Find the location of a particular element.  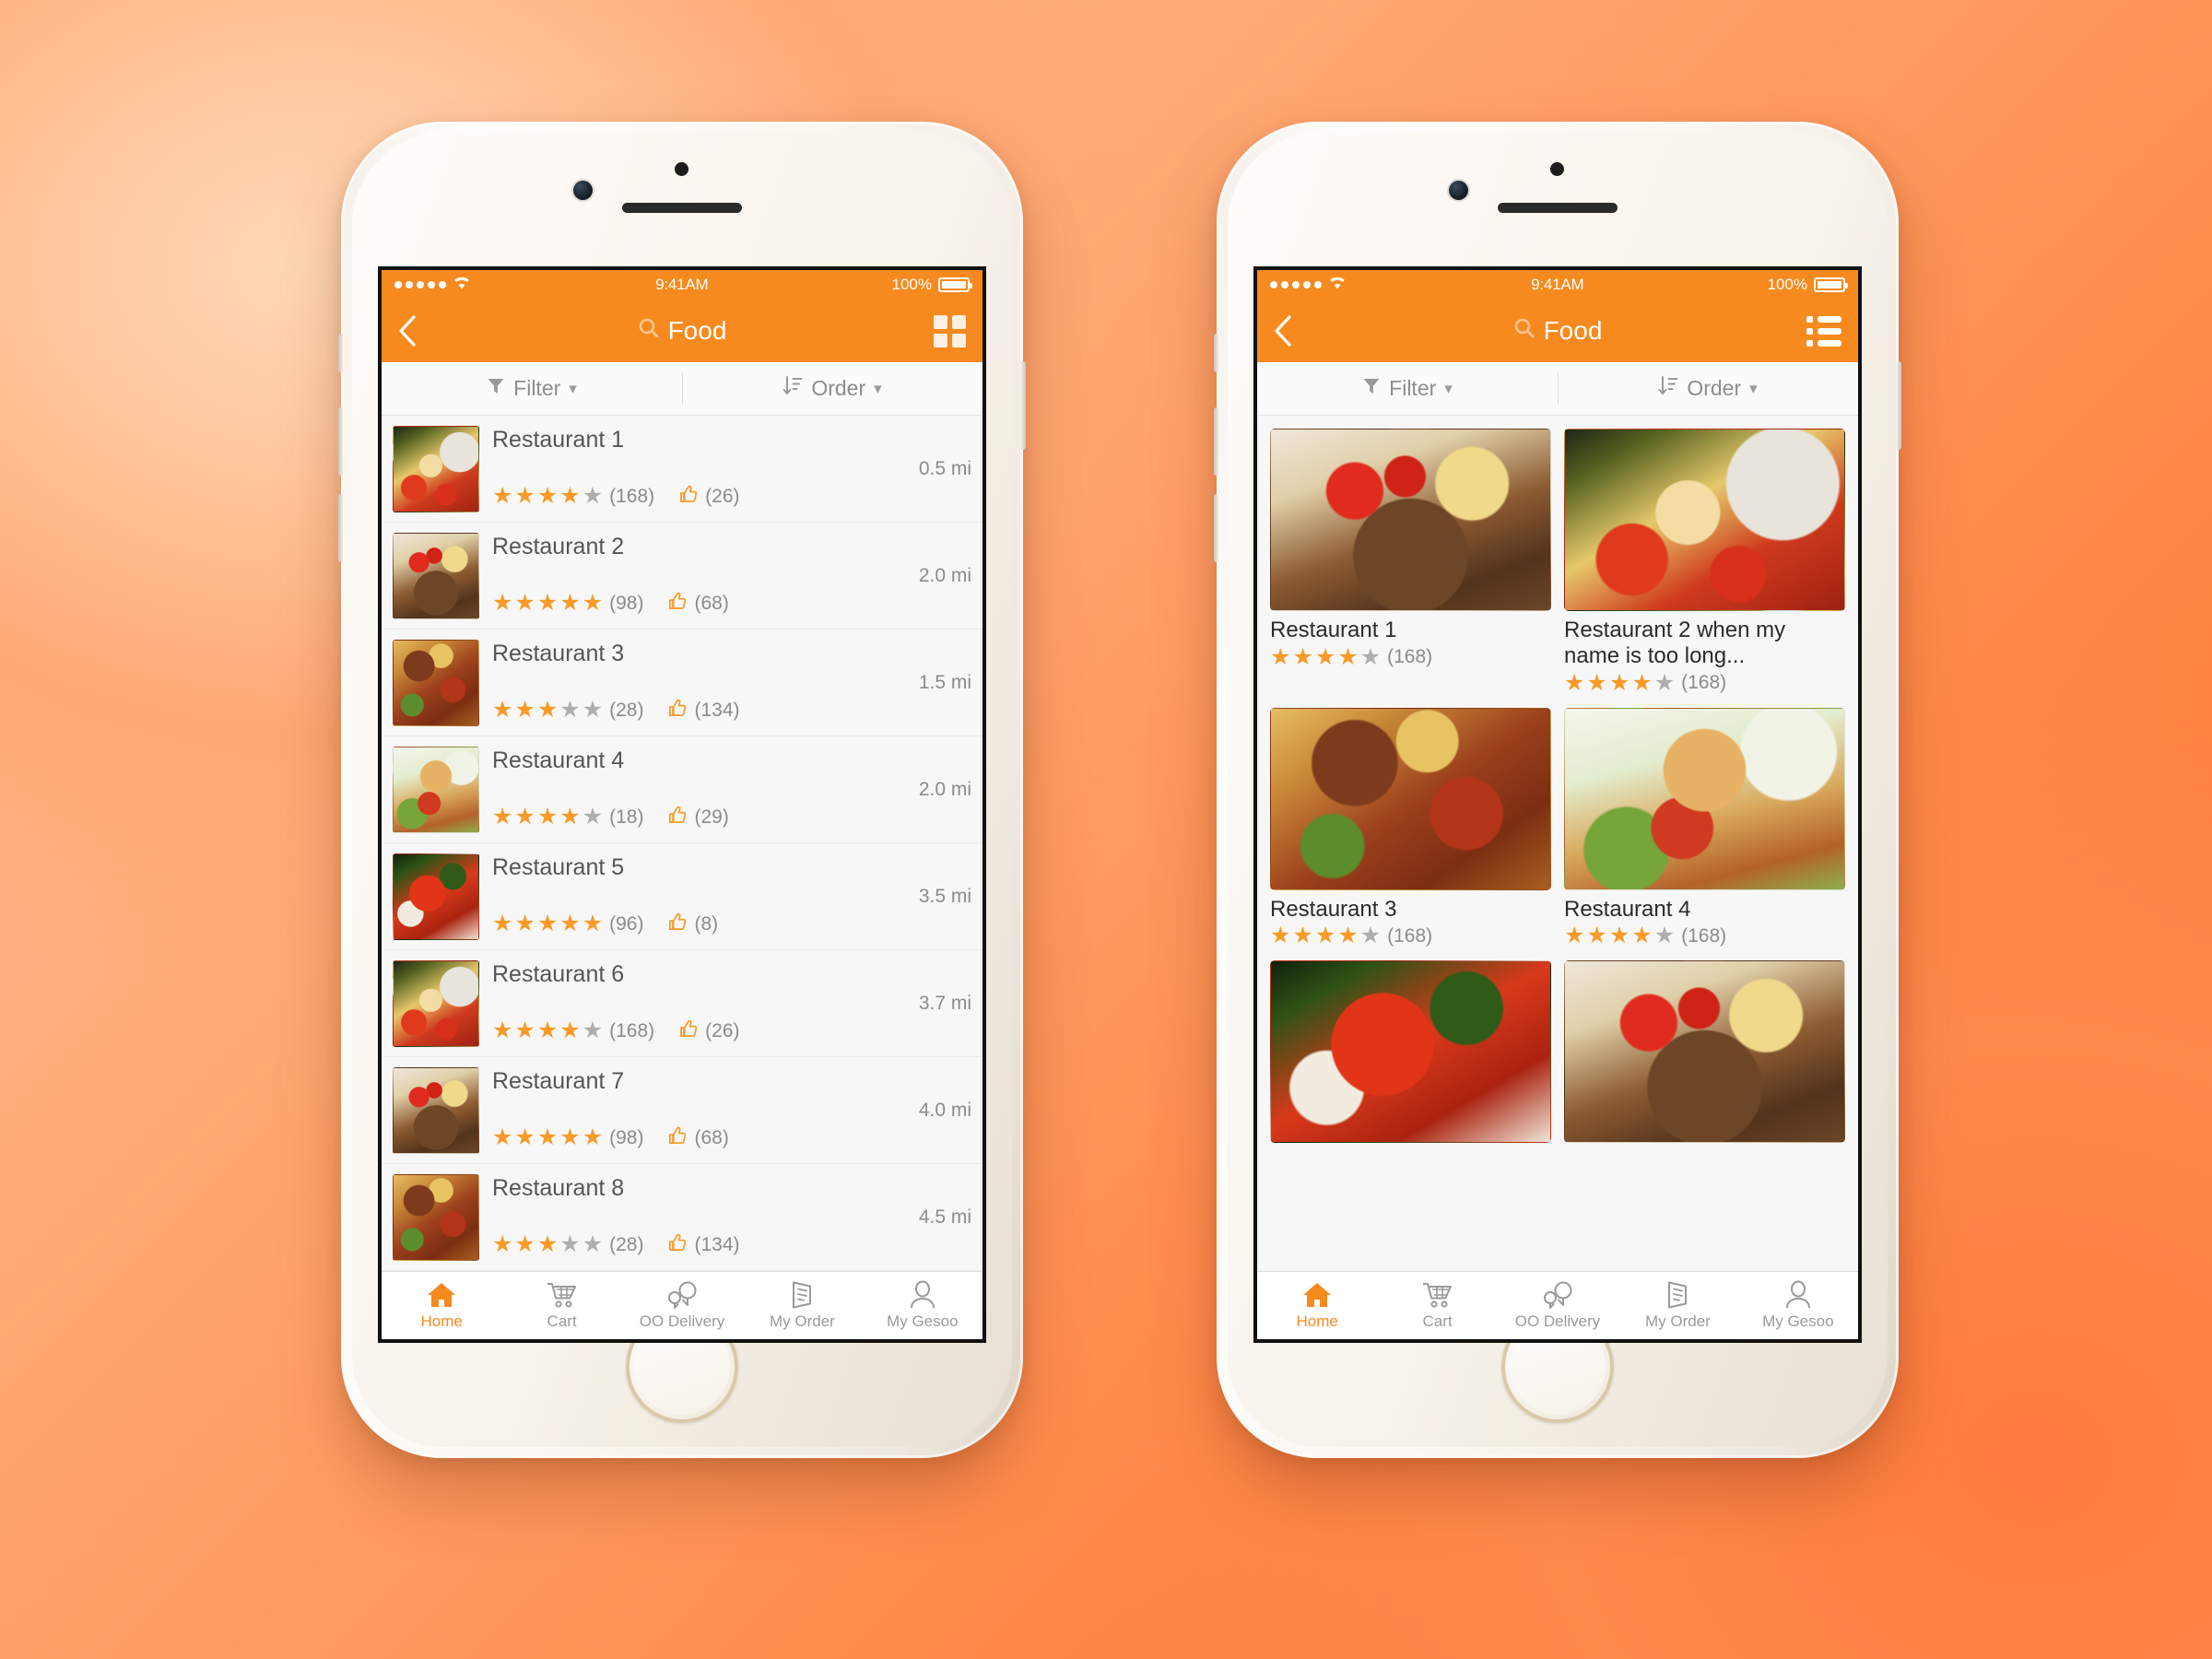

search-icon is located at coordinates (649, 331).